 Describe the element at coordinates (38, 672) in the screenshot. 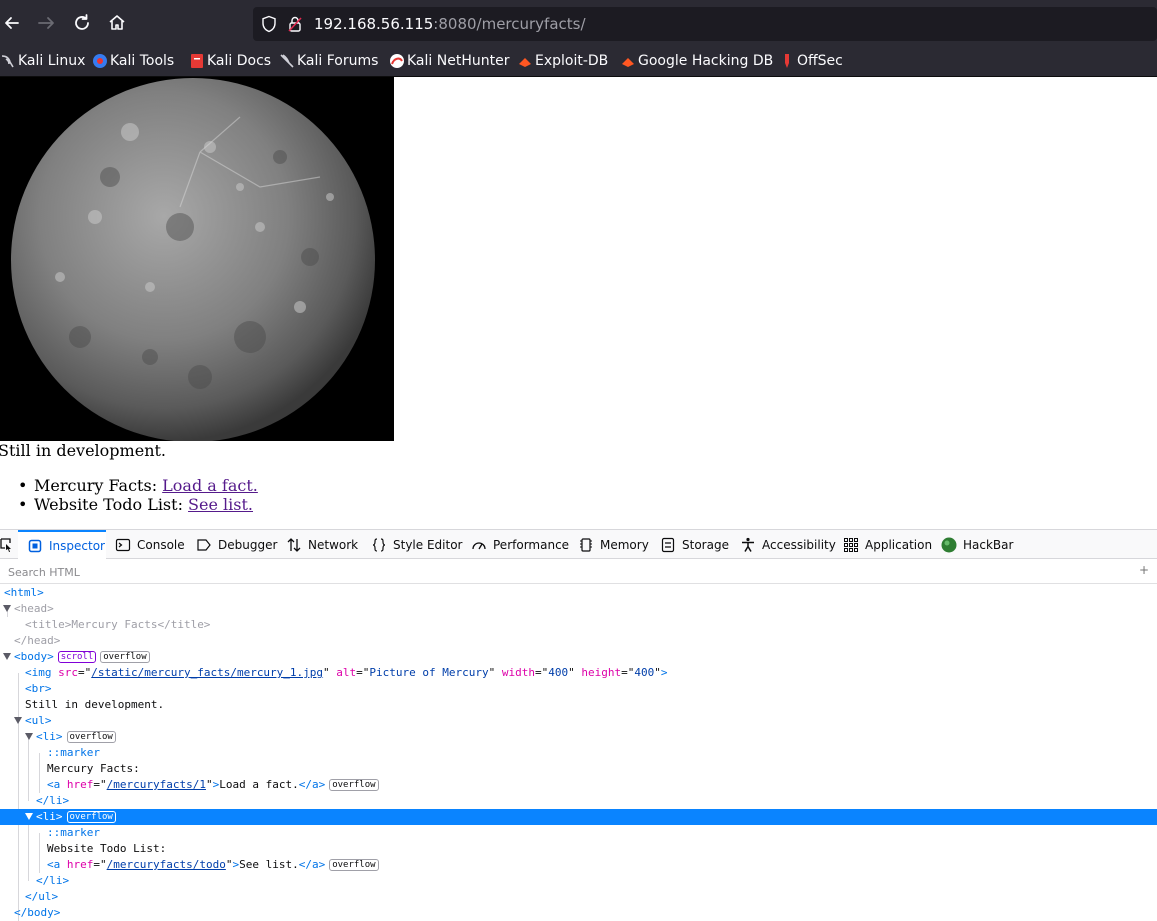

I see `tag-img: <img` at that location.